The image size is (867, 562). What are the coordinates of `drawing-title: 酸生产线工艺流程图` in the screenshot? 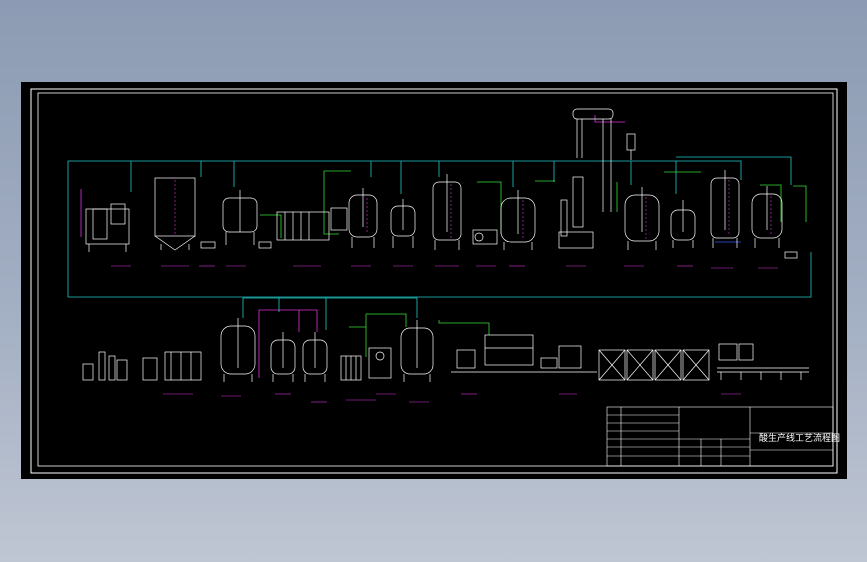 It's located at (800, 439).